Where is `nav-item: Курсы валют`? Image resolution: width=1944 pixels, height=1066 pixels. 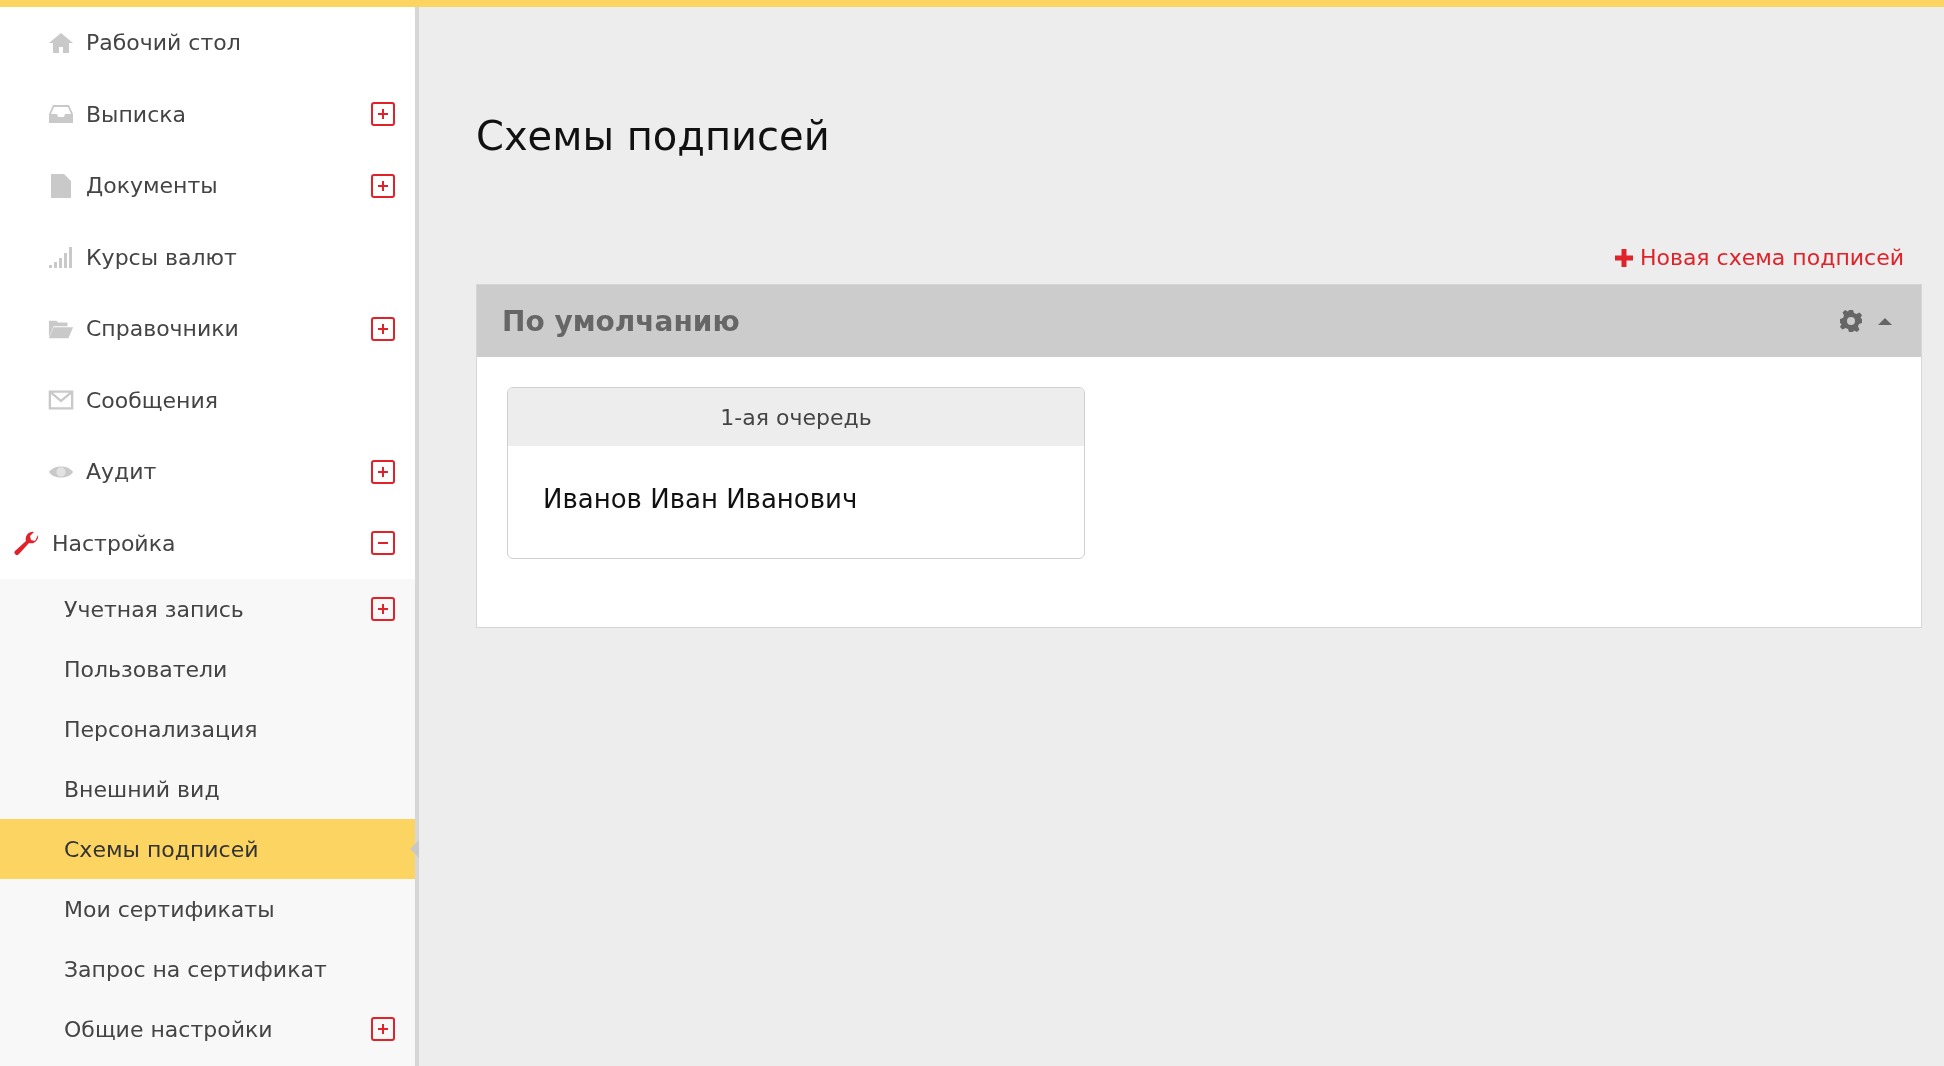 nav-item: Курсы валют is located at coordinates (221, 257).